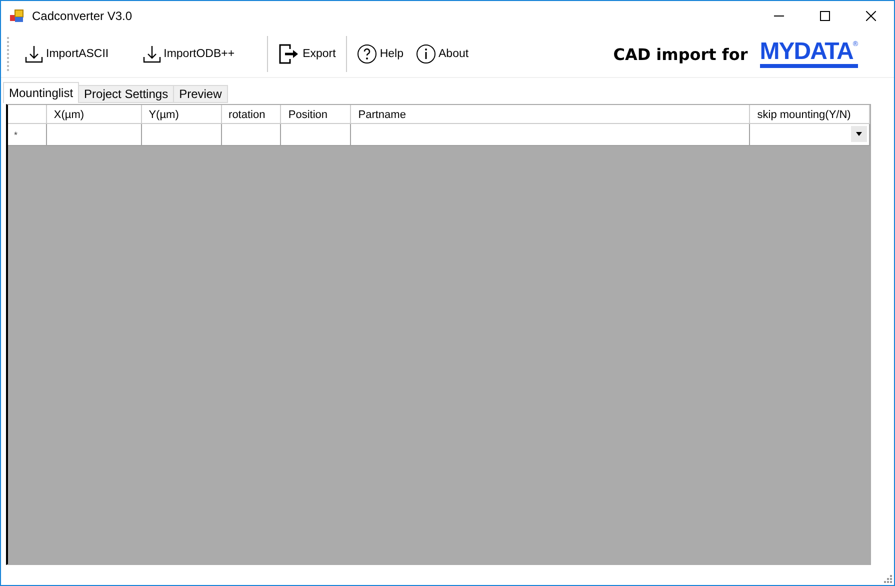 Image resolution: width=895 pixels, height=586 pixels. Describe the element at coordinates (825, 16) in the screenshot. I see `maximize-icon` at that location.